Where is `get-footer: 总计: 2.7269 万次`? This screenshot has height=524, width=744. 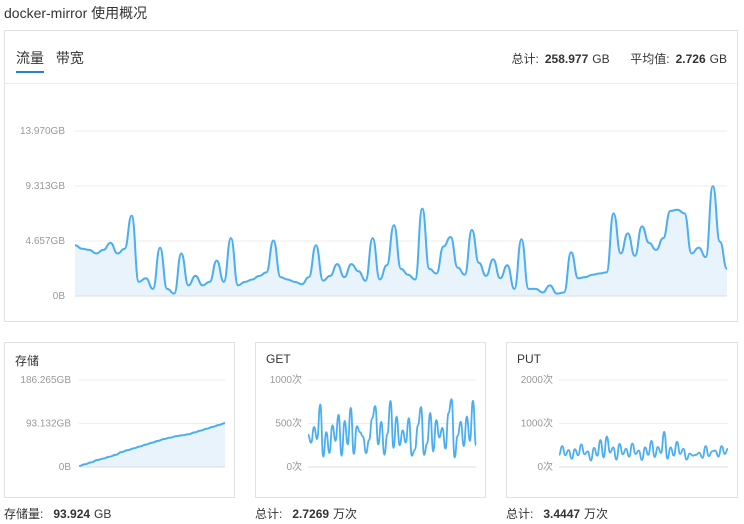
get-footer: 总计: 2.7269 万次 is located at coordinates (306, 513).